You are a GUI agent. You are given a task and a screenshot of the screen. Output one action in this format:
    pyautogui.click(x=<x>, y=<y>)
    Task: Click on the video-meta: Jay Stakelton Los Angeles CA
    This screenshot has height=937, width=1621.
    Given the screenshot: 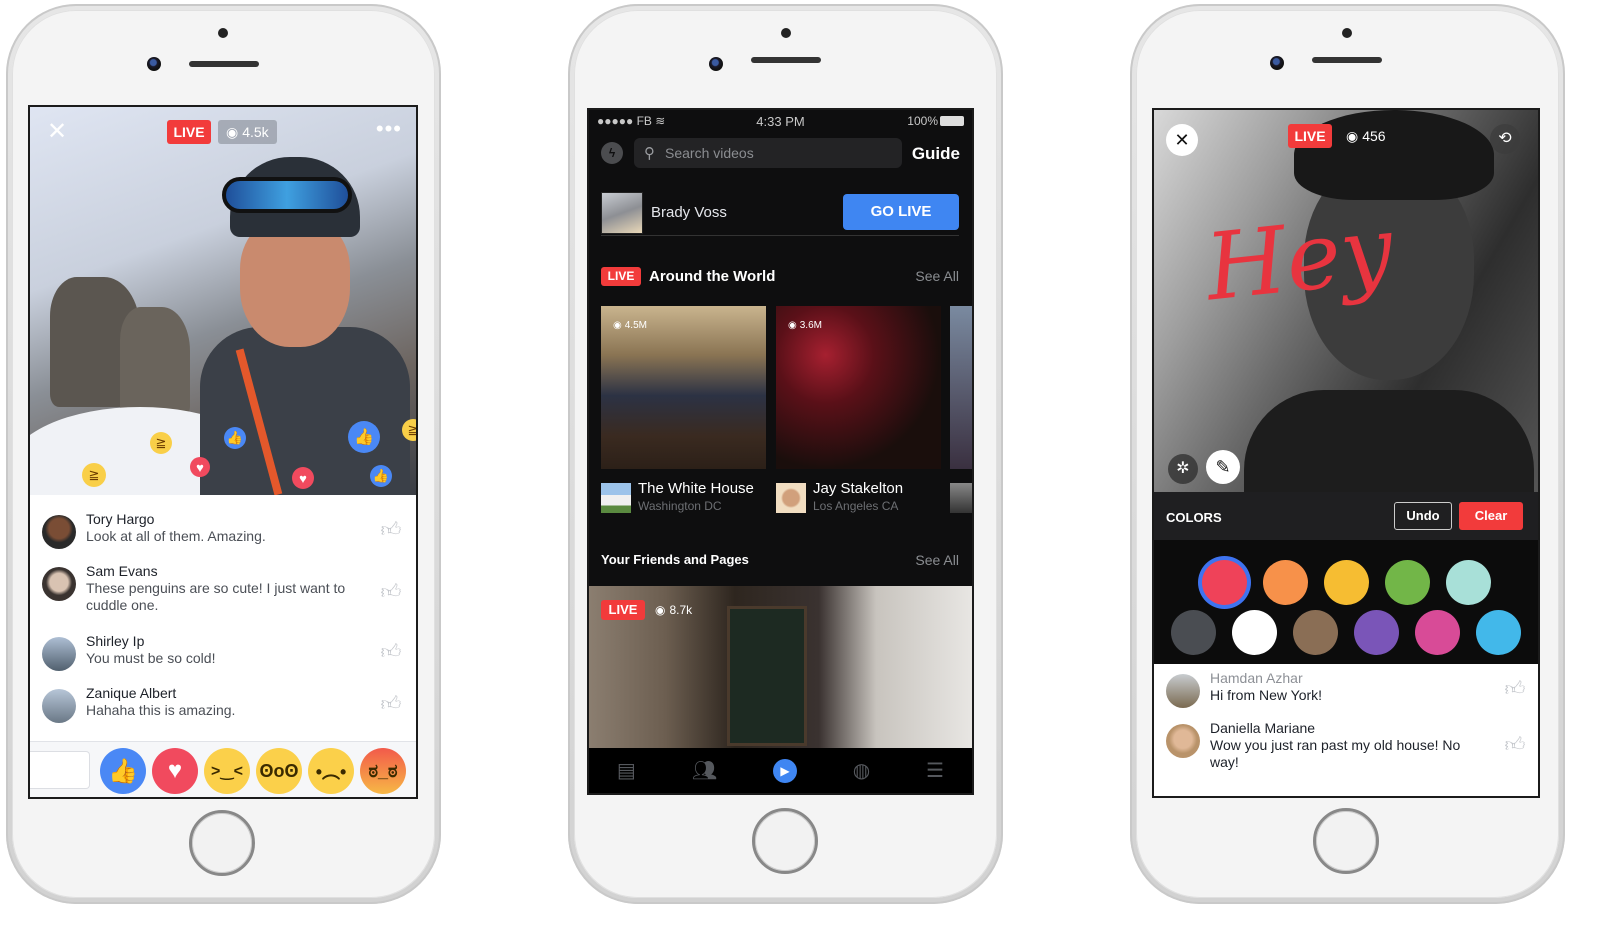 What is the action you would take?
    pyautogui.click(x=861, y=498)
    